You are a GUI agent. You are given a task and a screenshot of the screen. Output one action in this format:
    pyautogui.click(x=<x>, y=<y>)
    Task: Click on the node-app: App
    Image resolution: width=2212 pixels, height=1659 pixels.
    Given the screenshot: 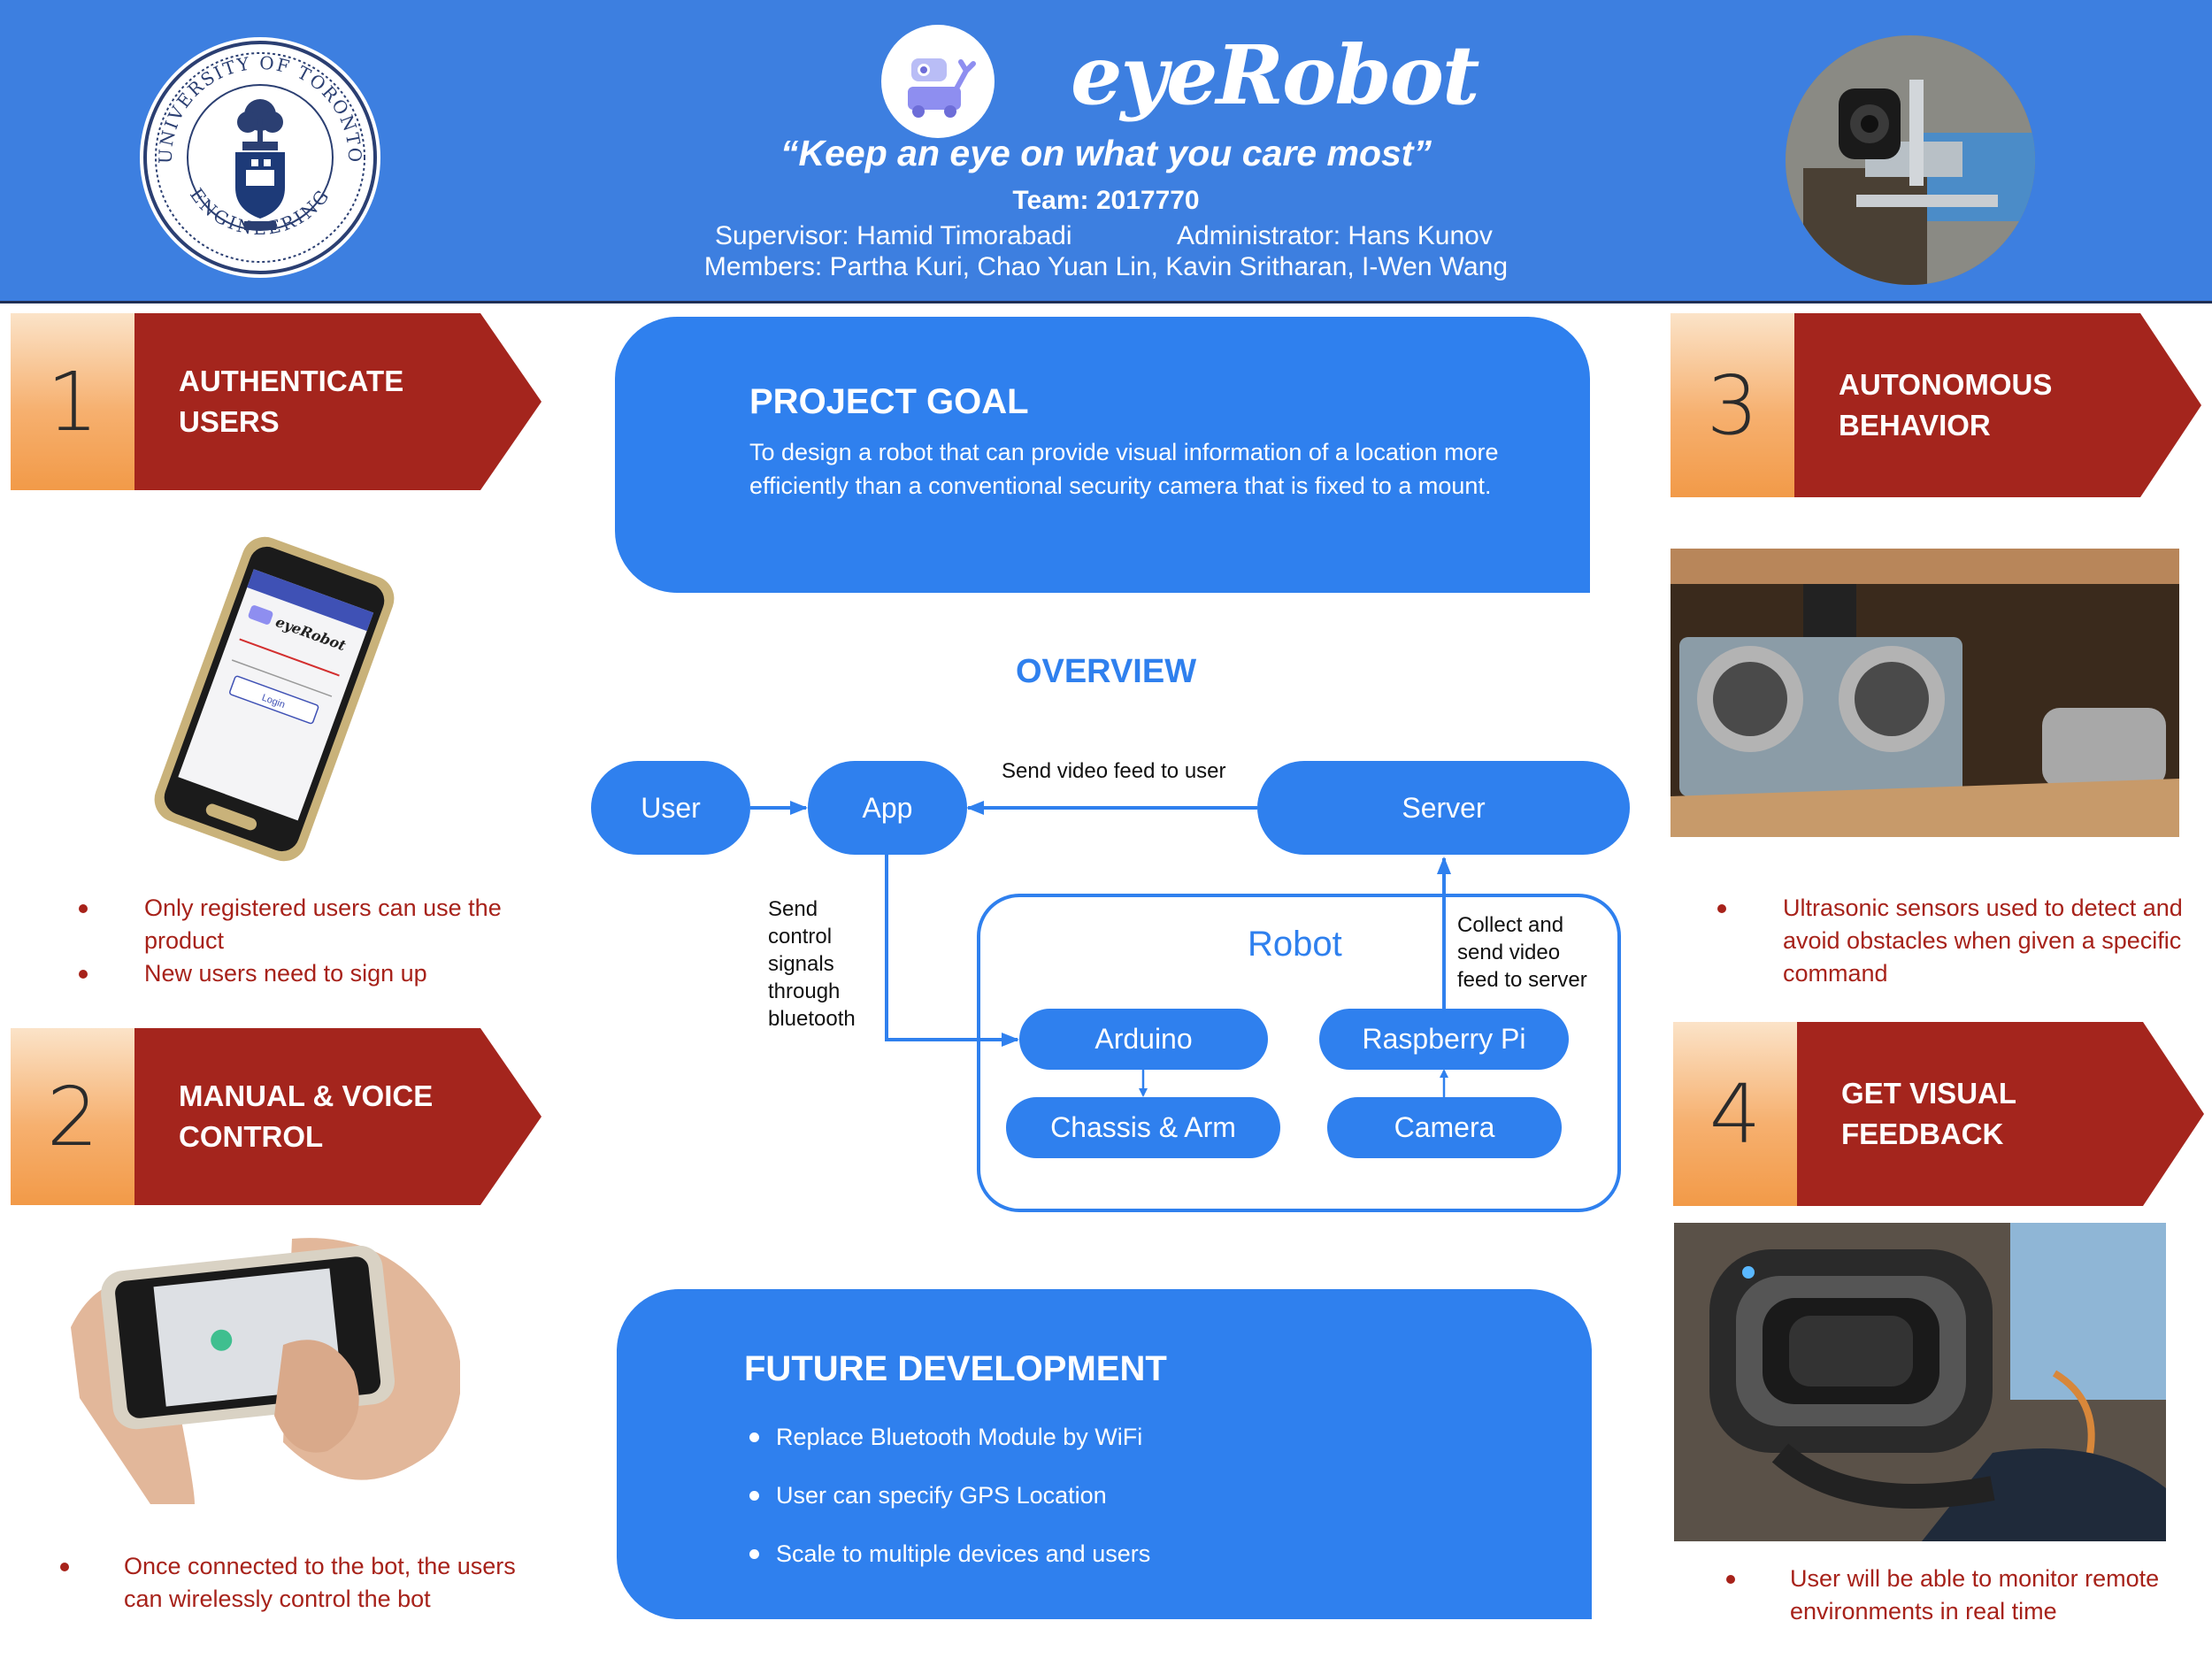 What is the action you would take?
    pyautogui.click(x=888, y=808)
    